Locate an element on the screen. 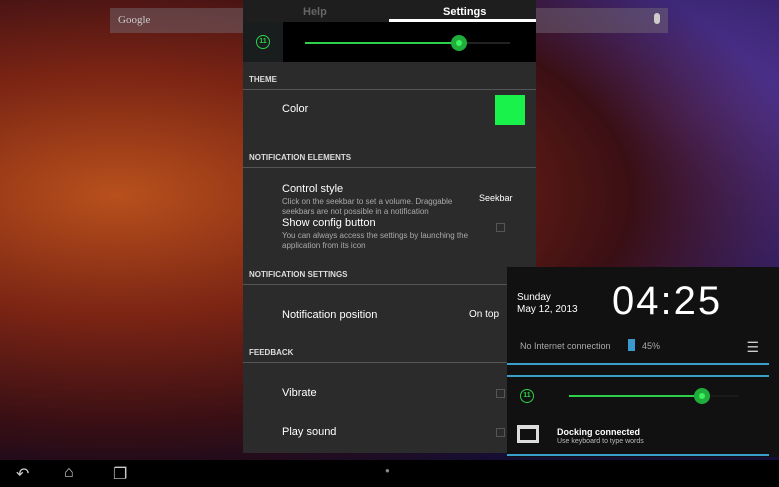  tab-settings: Settings is located at coordinates (464, 12).